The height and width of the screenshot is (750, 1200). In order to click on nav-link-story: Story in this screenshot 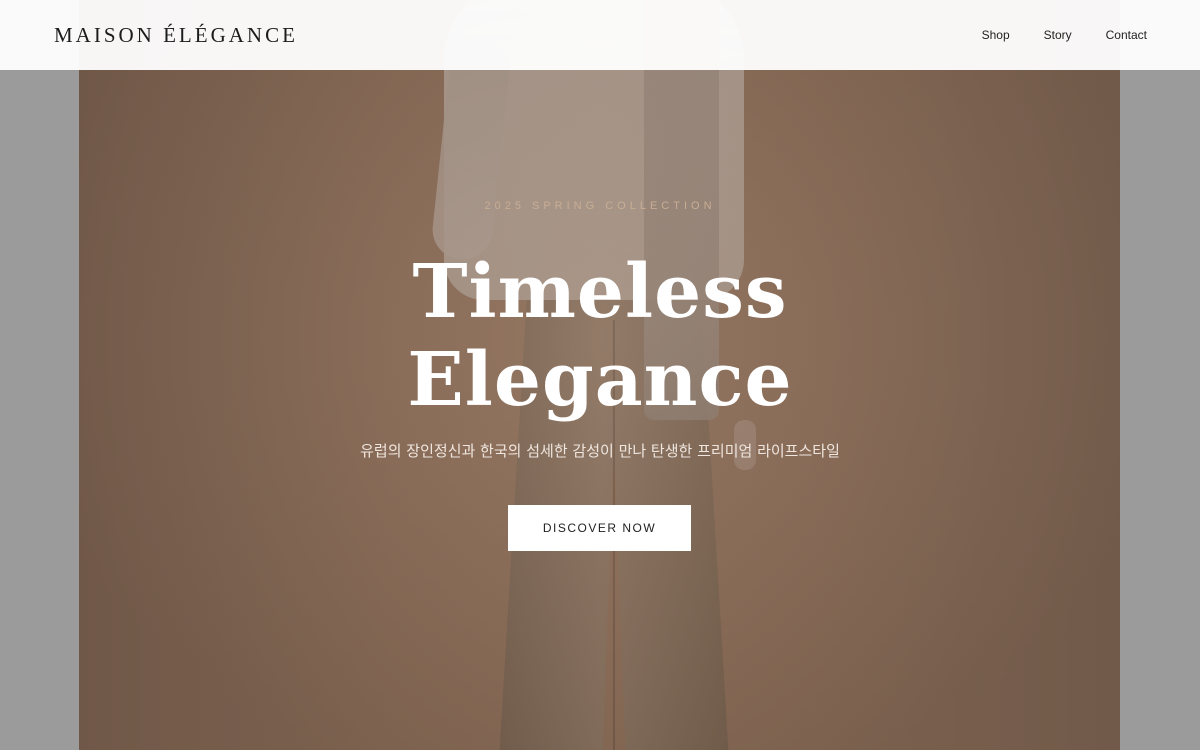, I will do `click(1058, 35)`.